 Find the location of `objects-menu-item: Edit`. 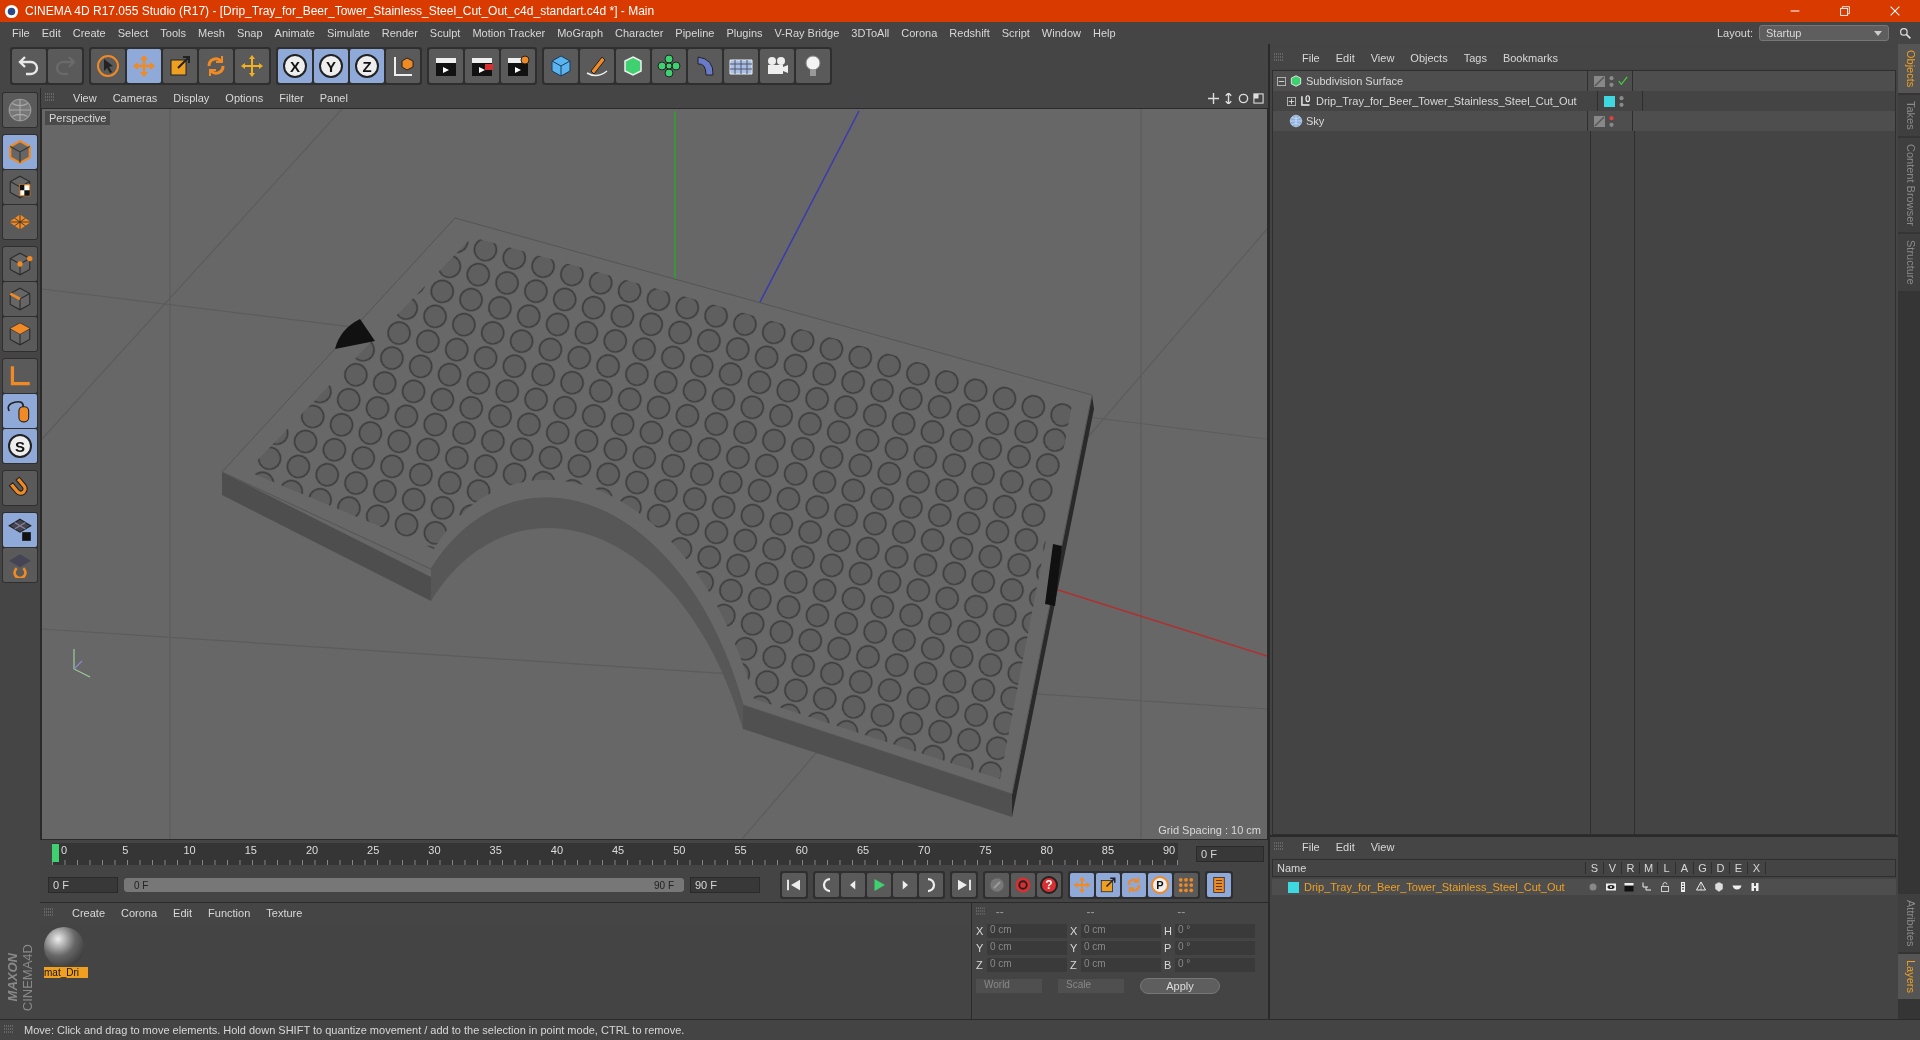

objects-menu-item: Edit is located at coordinates (1345, 58).